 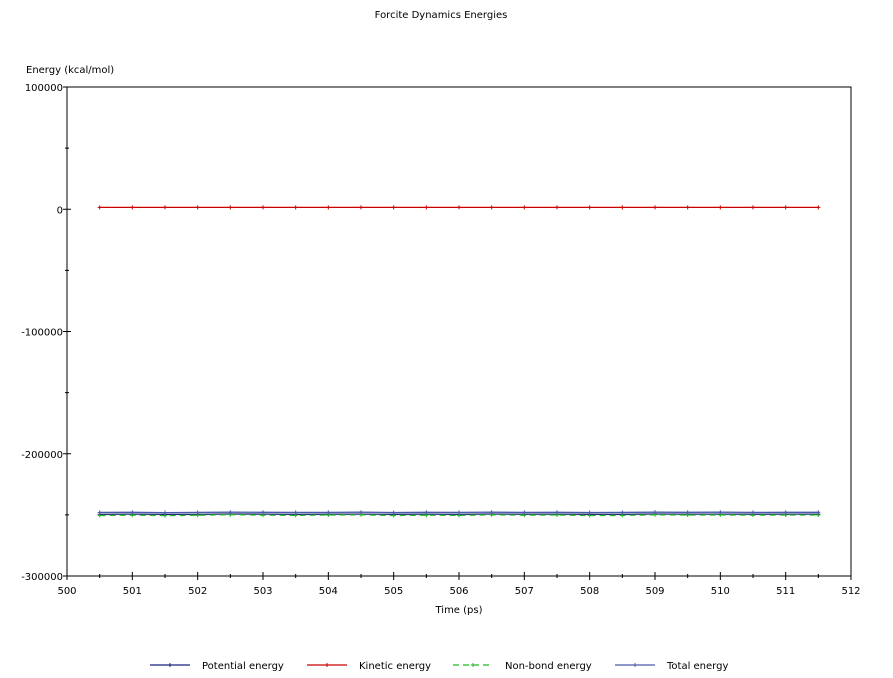 What do you see at coordinates (393, 591) in the screenshot?
I see `x-tick-label: 505` at bounding box center [393, 591].